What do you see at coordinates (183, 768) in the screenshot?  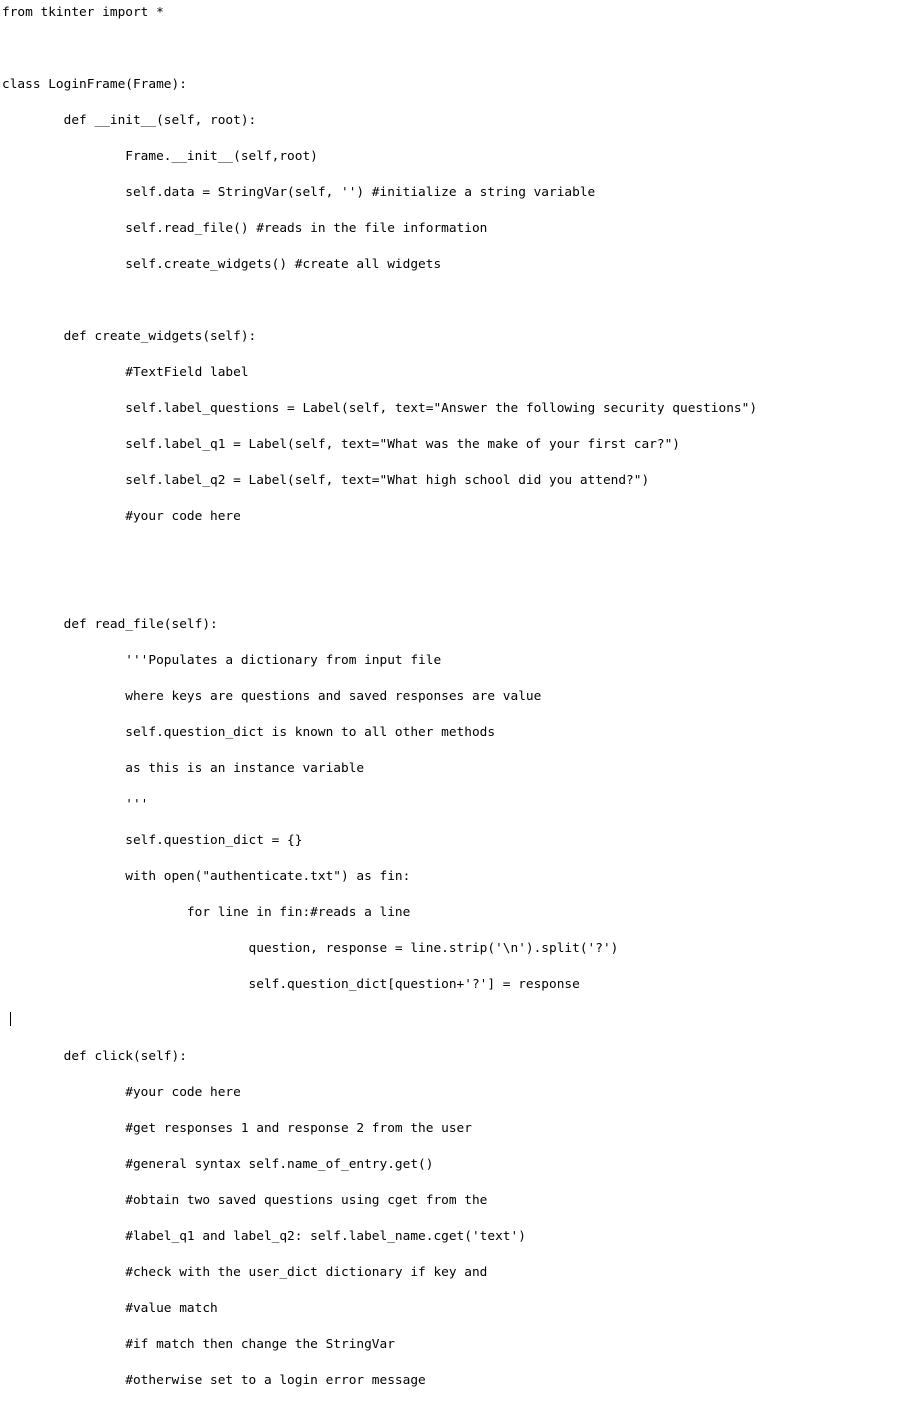 I see `code-line: as this is an instance variable` at bounding box center [183, 768].